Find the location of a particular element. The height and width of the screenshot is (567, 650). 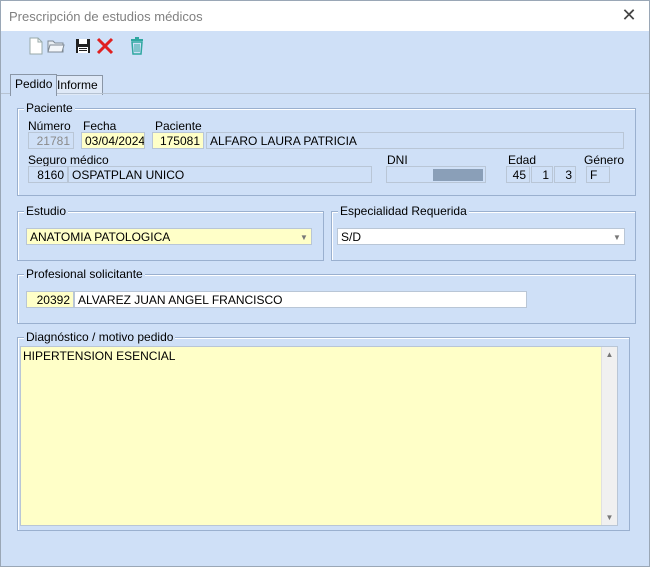

paciente-group-label: Paciente is located at coordinates (49, 108).